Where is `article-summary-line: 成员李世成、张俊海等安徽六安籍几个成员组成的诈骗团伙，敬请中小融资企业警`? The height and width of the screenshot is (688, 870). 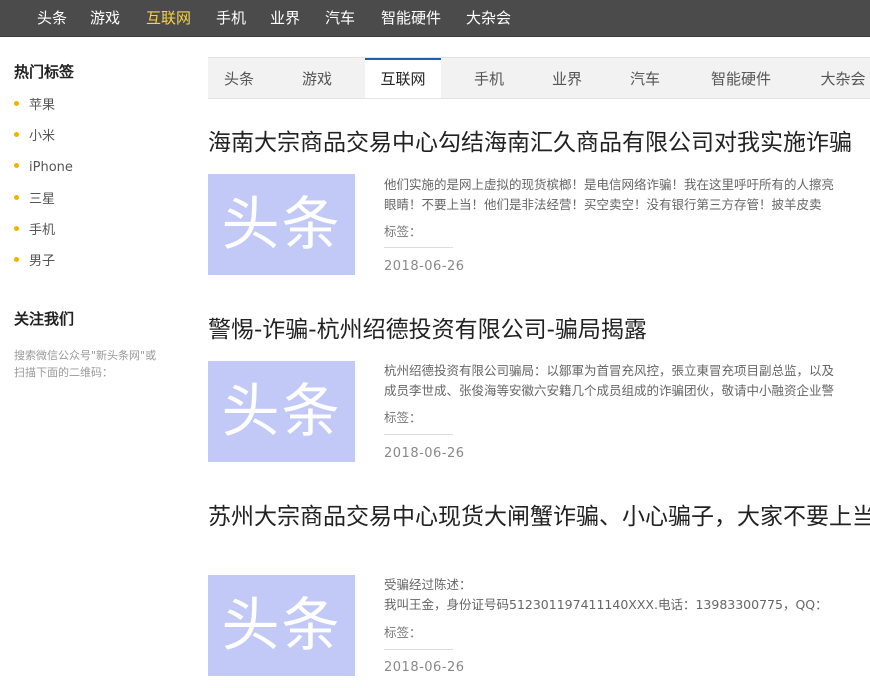 article-summary-line: 成员李世成、张俊海等安徽六安籍几个成员组成的诈骗团伙，敬请中小融资企业警 is located at coordinates (609, 390).